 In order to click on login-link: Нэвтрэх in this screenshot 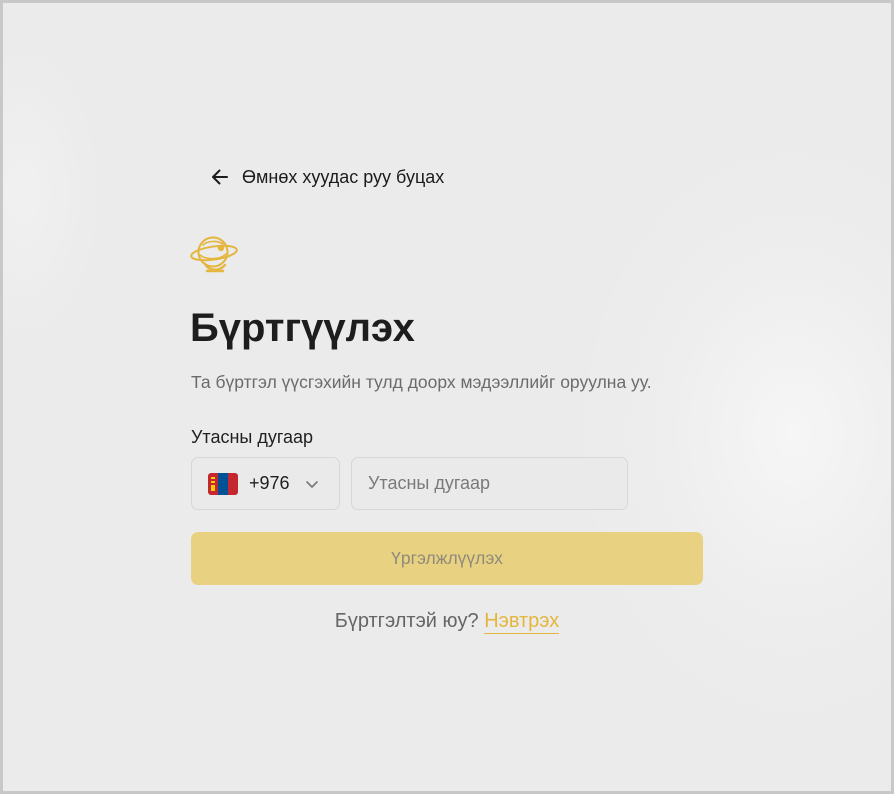, I will do `click(522, 622)`.